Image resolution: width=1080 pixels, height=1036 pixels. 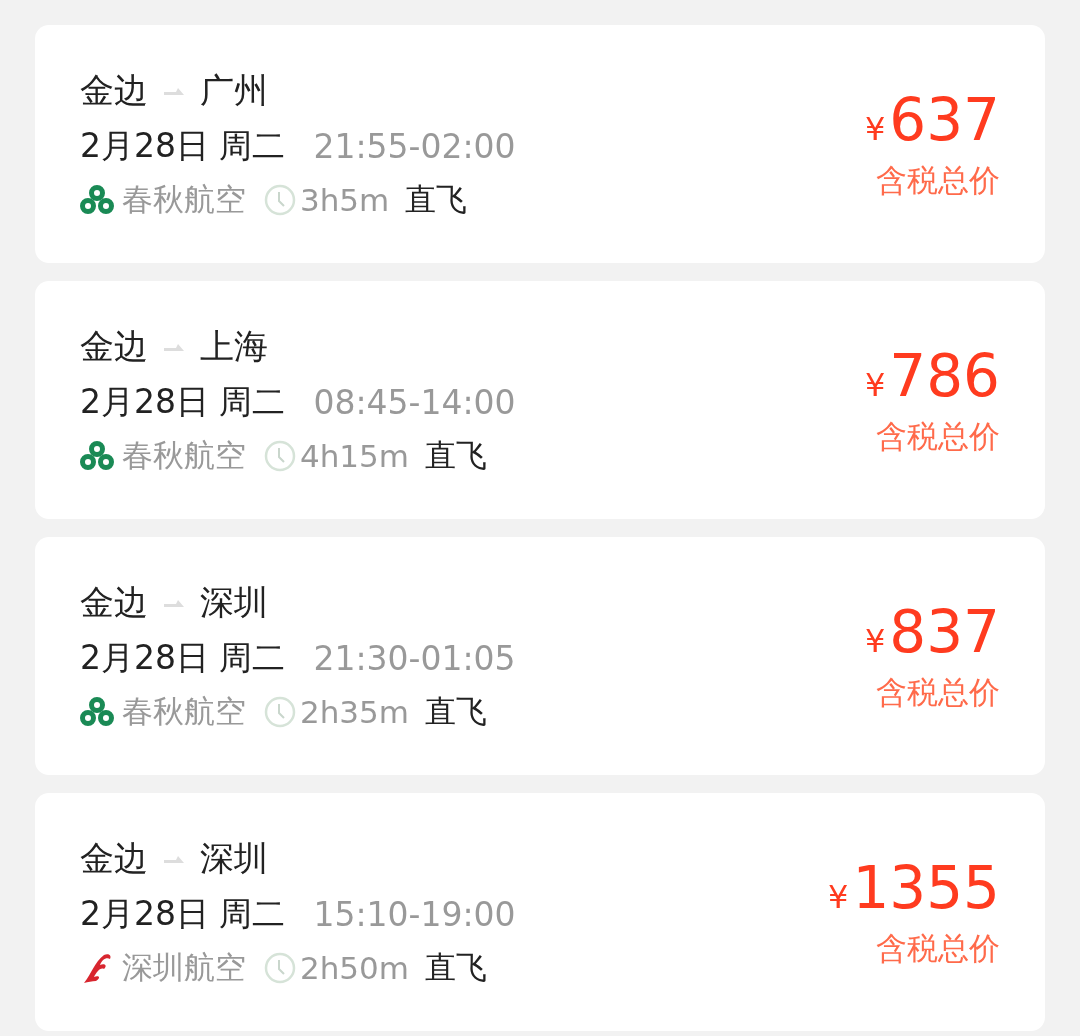 What do you see at coordinates (234, 90) in the screenshot?
I see `destination-city: 广州` at bounding box center [234, 90].